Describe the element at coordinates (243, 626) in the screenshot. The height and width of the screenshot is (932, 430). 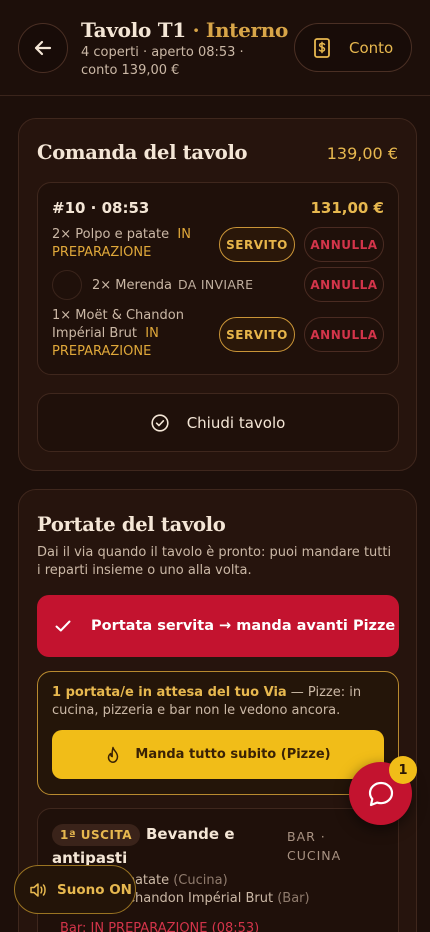
I see `course-served-label: Portata servita → manda avanti Pizze` at that location.